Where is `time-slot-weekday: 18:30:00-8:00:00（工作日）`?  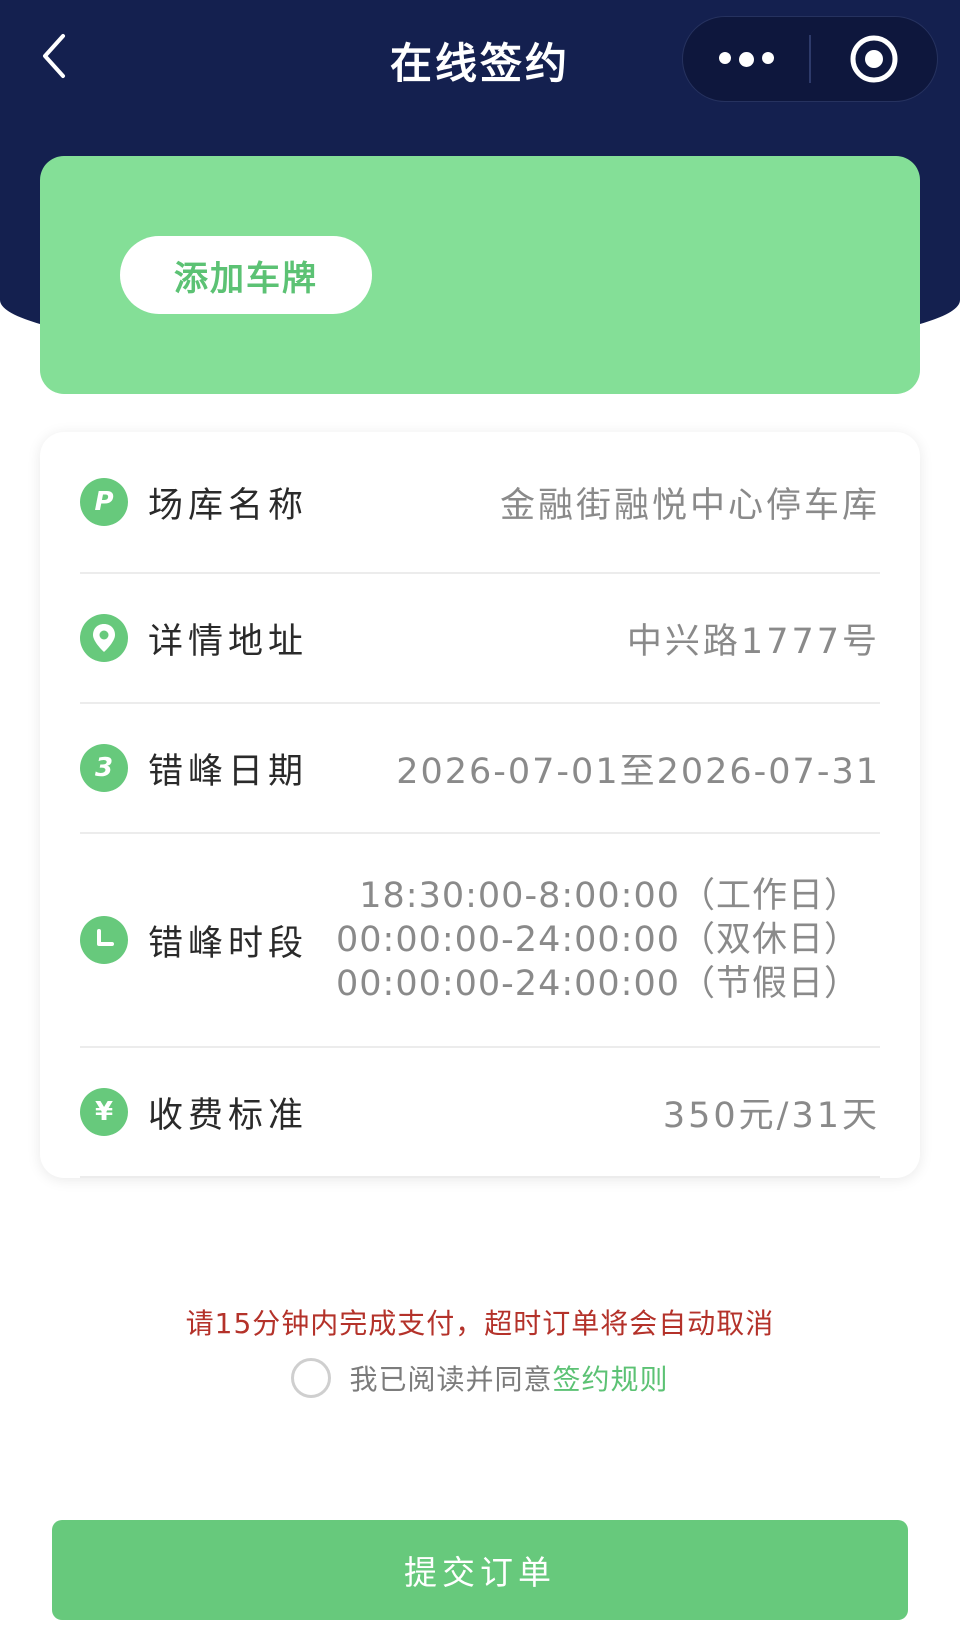
time-slot-weekday: 18:30:00-8:00:00（工作日） is located at coordinates (609, 896).